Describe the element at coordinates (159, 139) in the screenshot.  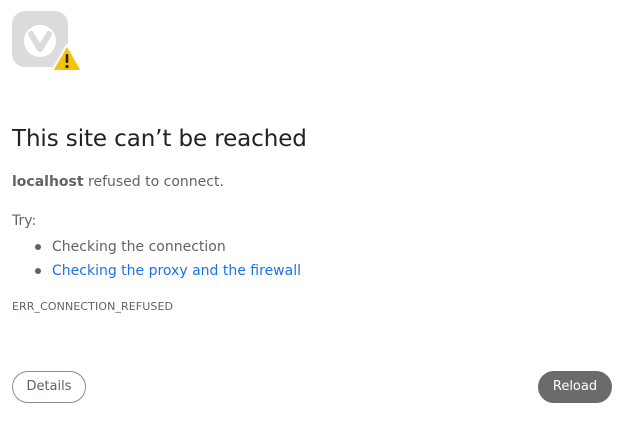
I see `page-title: This site can’t be reached` at that location.